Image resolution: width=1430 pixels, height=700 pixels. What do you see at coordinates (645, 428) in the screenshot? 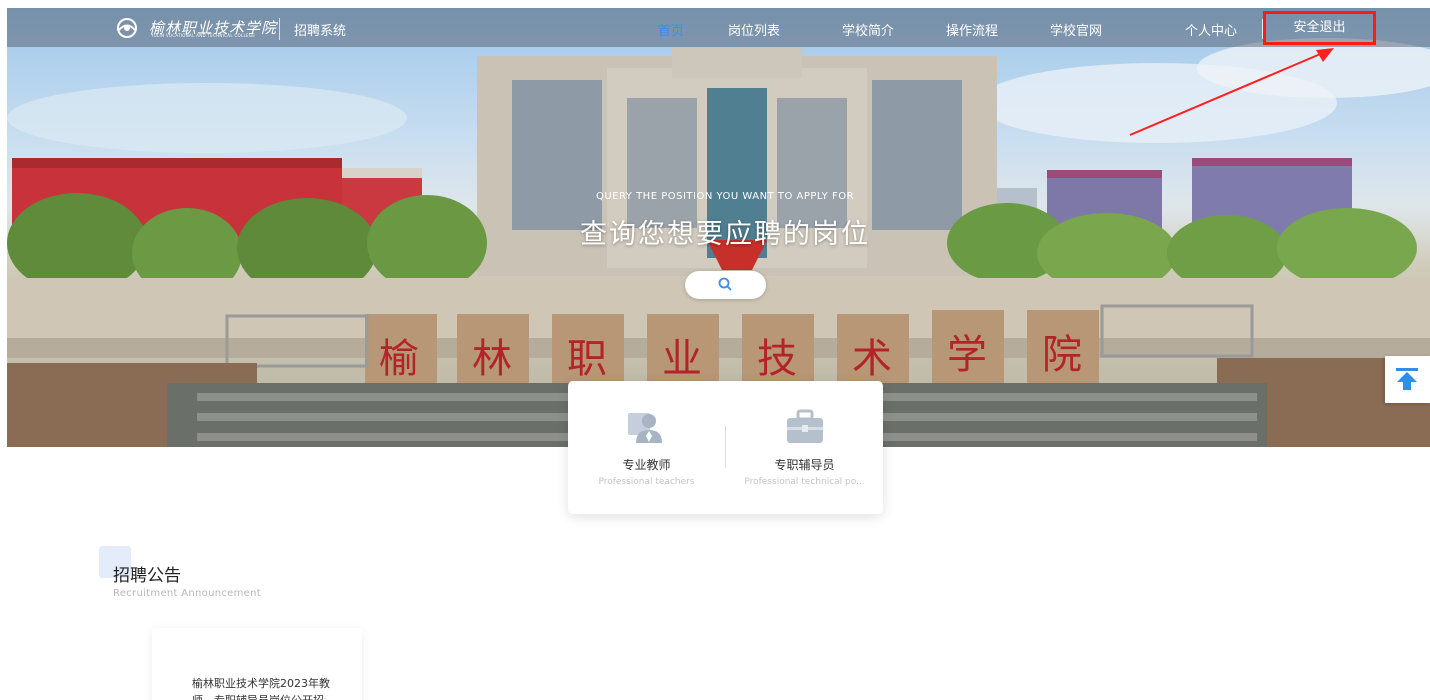
I see `teacher-icon` at bounding box center [645, 428].